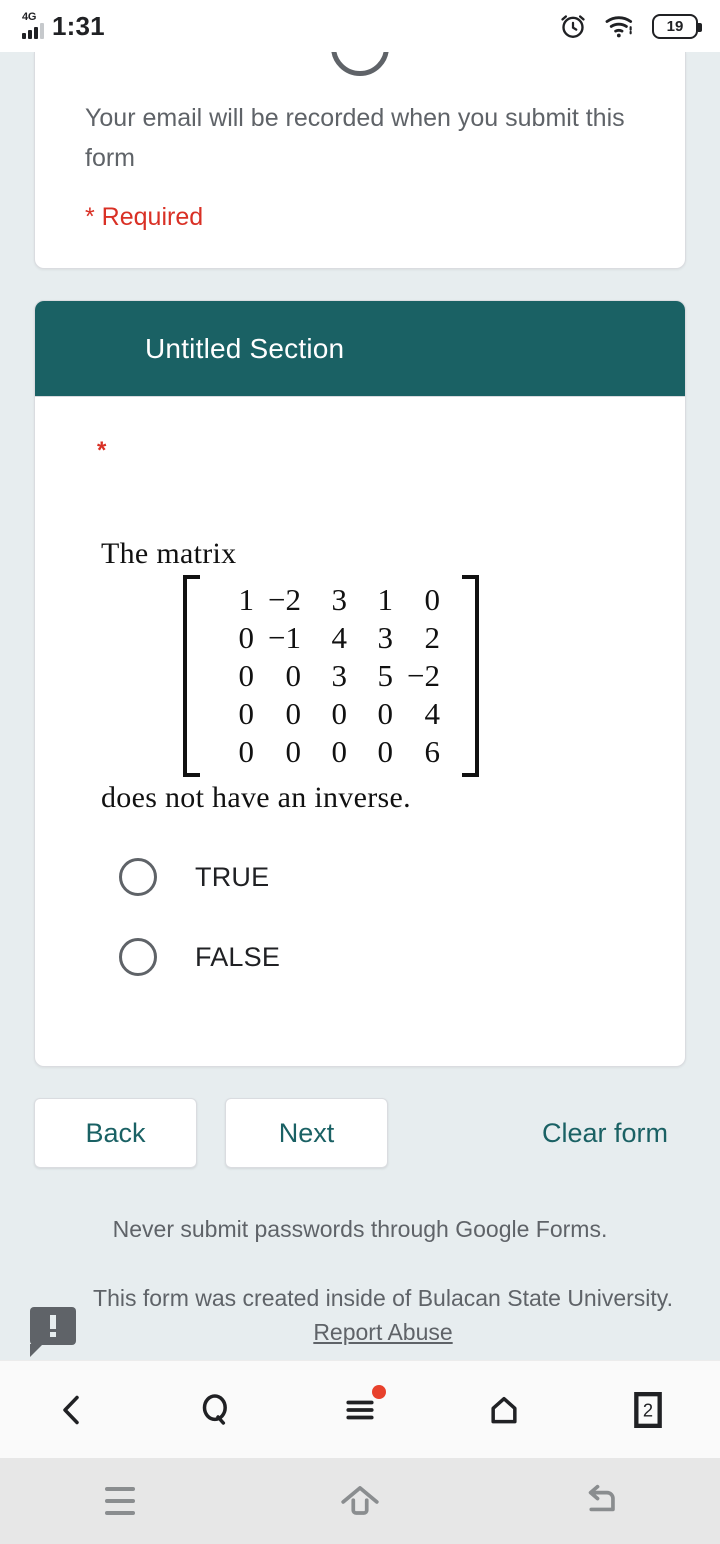  I want to click on browser-toolbar: 2, so click(360, 1409).